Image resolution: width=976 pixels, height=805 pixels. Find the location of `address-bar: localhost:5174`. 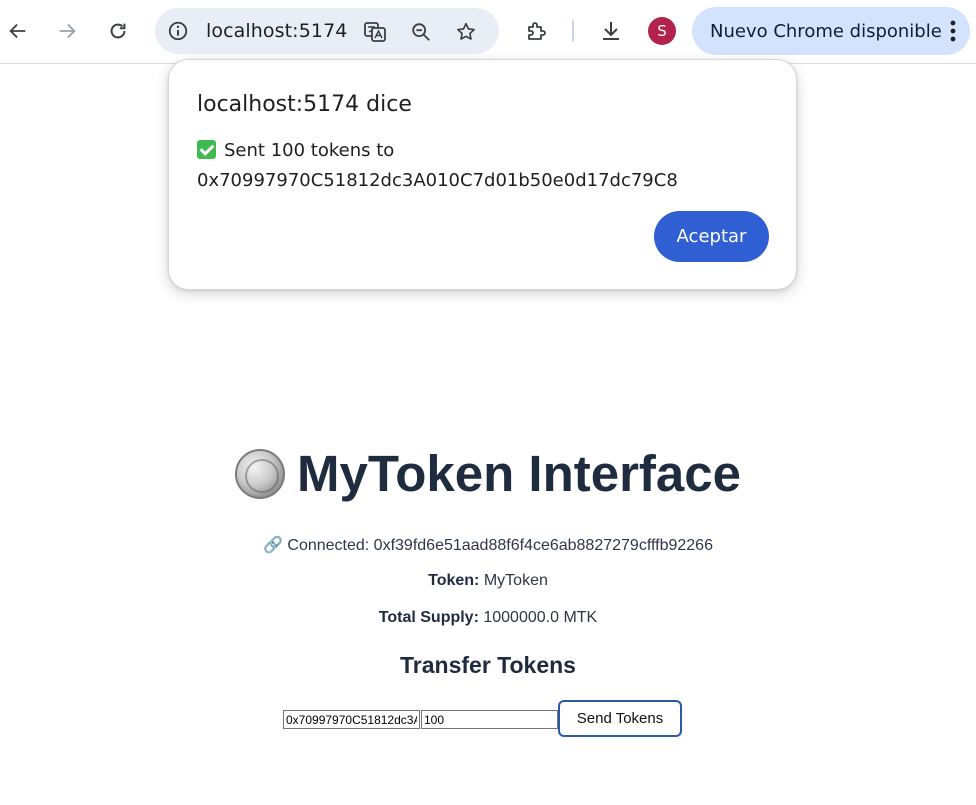

address-bar: localhost:5174 is located at coordinates (327, 31).